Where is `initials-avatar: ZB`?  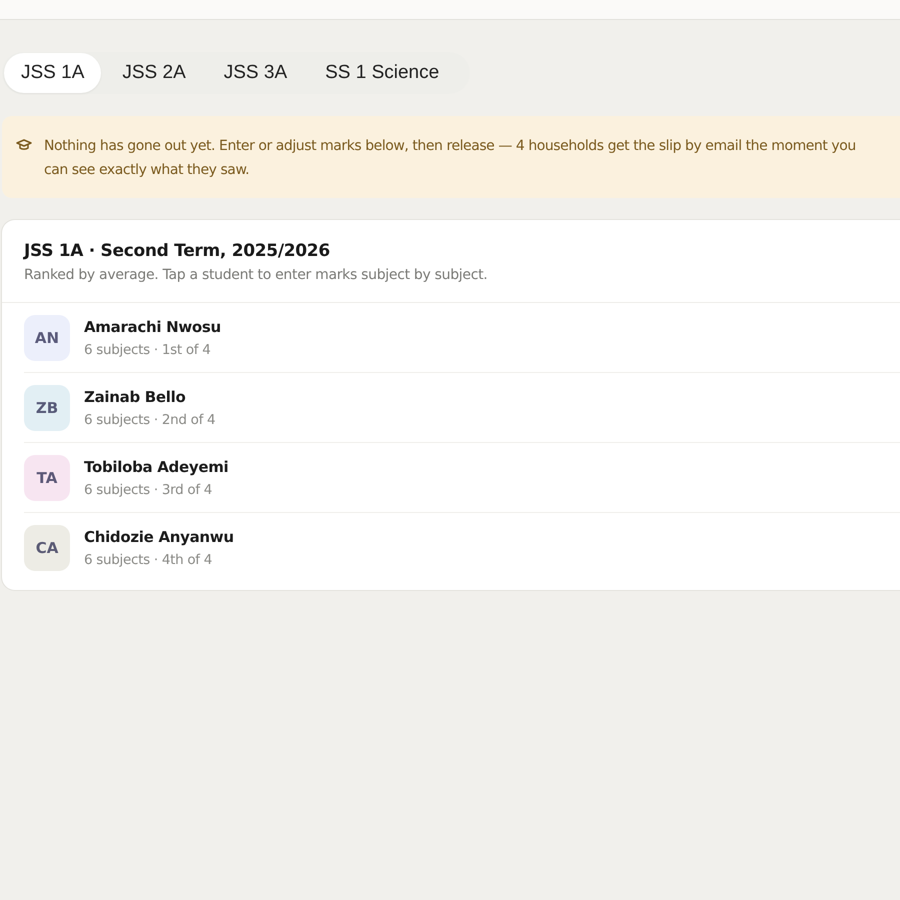
initials-avatar: ZB is located at coordinates (47, 408).